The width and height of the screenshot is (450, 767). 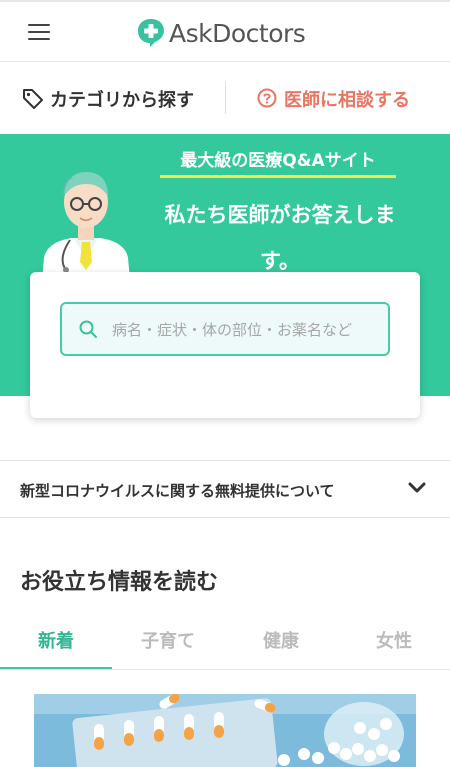 I want to click on covid-notice-accordion: 新型コロナウイルスに関する無料提供について, so click(x=225, y=489).